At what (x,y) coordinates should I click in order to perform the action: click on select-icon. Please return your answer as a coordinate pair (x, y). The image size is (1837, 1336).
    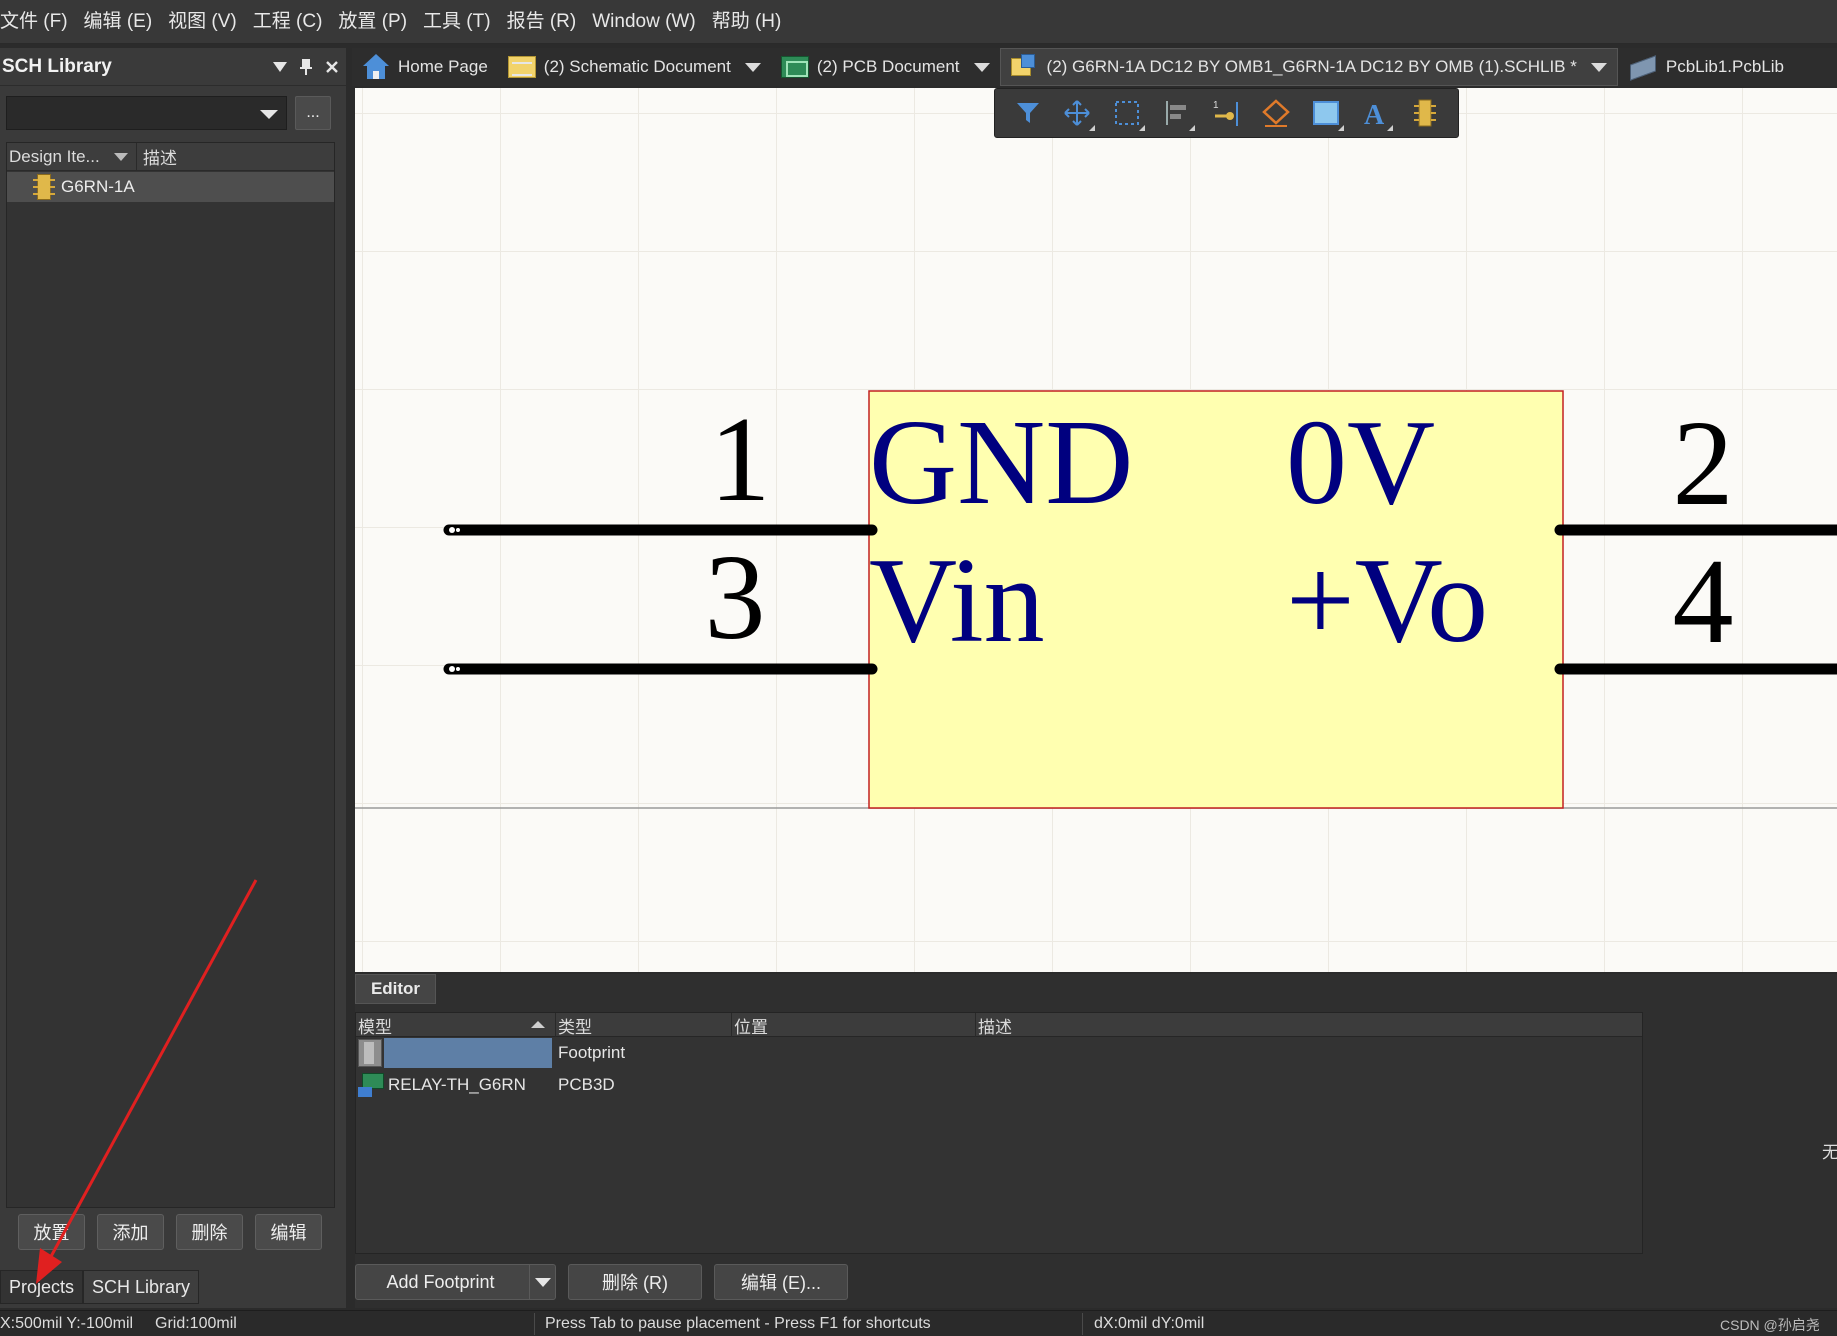
    Looking at the image, I should click on (1127, 113).